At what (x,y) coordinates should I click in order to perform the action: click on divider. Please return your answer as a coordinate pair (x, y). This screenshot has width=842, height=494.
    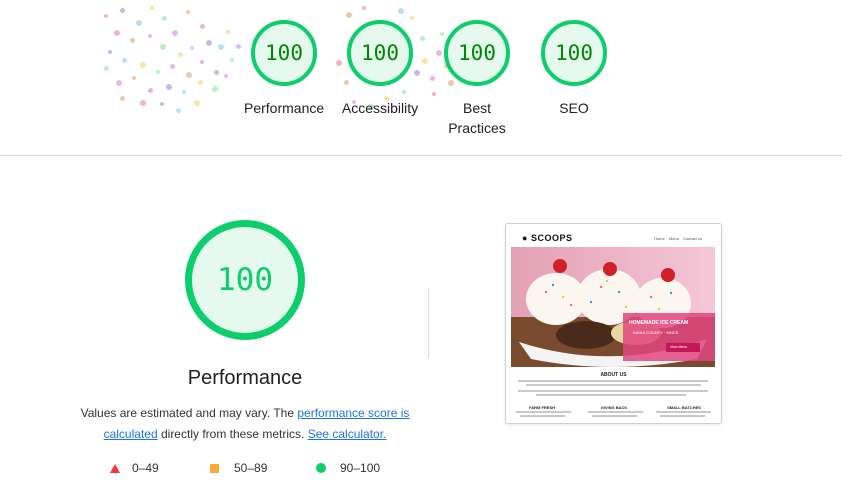
    Looking at the image, I should click on (428, 323).